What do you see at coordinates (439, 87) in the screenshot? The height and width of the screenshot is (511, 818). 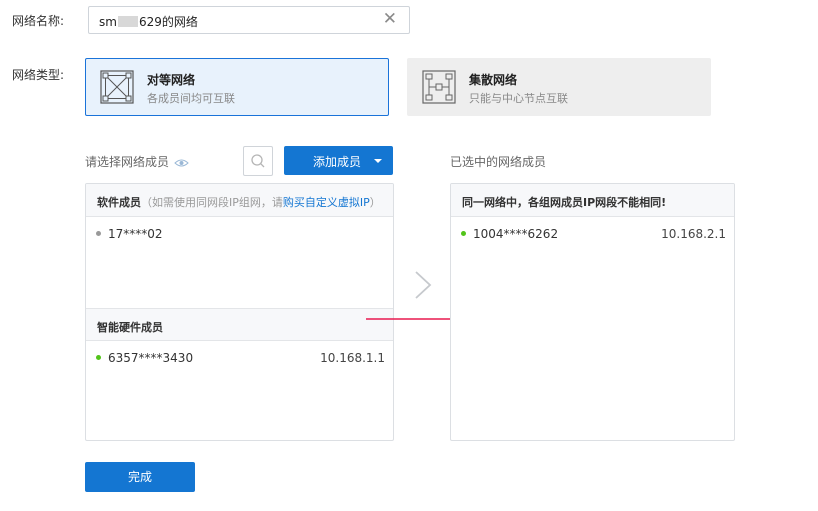 I see `hub-network-icon` at bounding box center [439, 87].